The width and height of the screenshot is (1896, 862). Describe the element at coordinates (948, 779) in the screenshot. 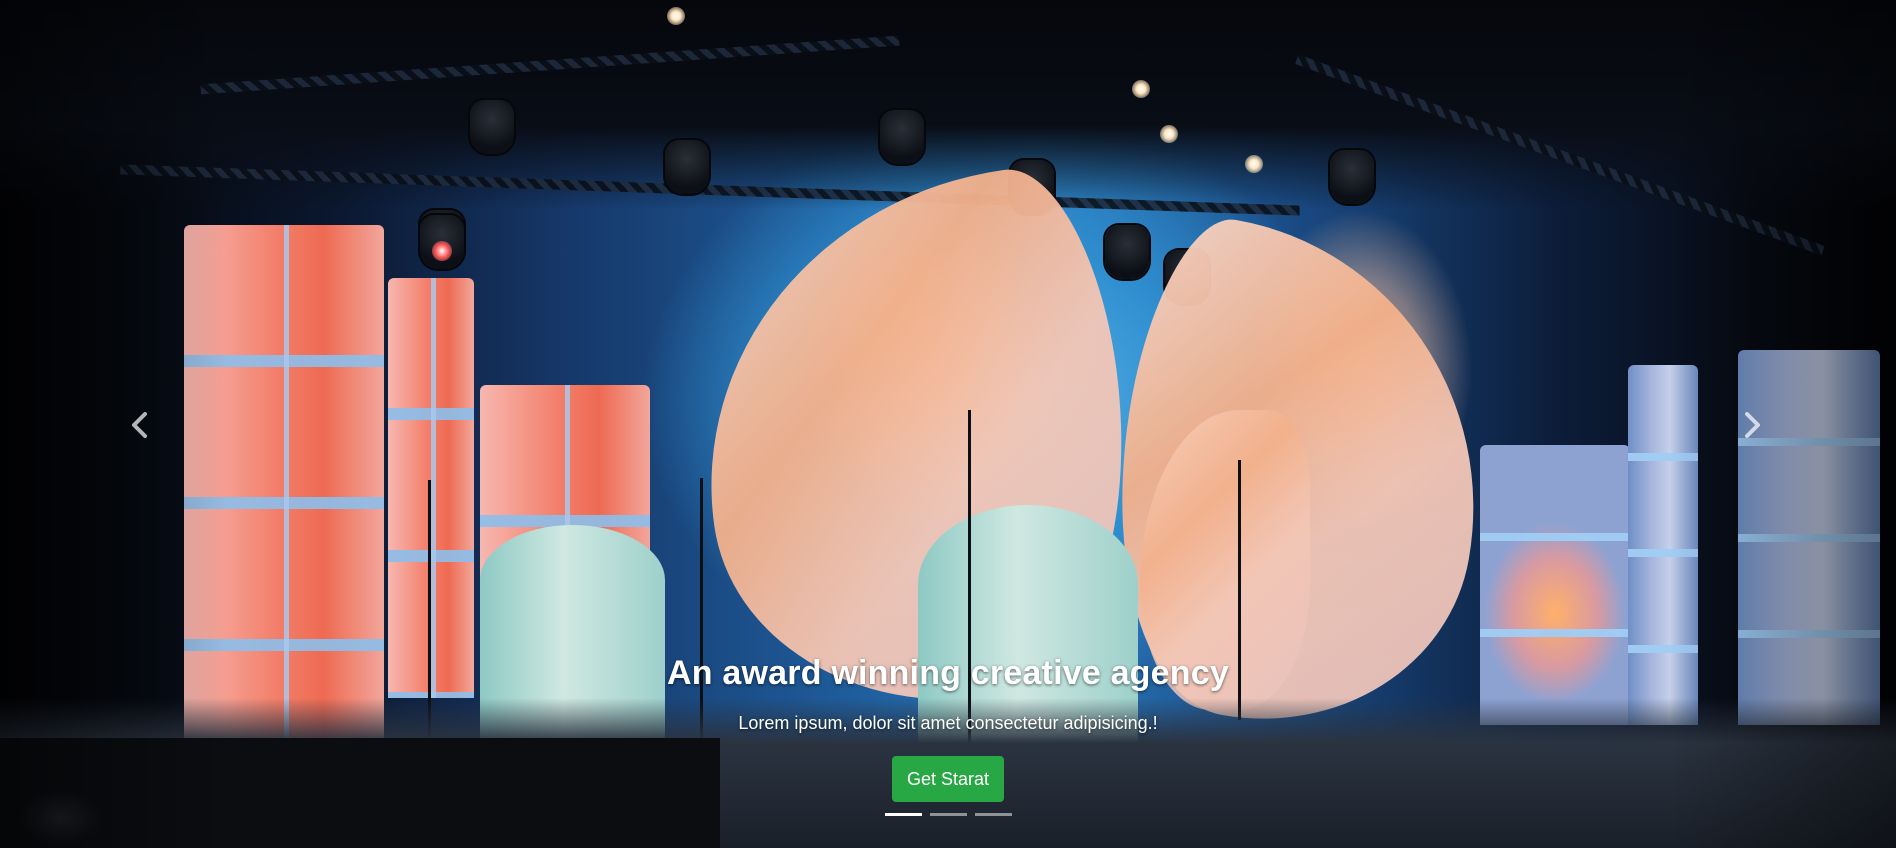

I see `get-started-button: Get Starat` at that location.